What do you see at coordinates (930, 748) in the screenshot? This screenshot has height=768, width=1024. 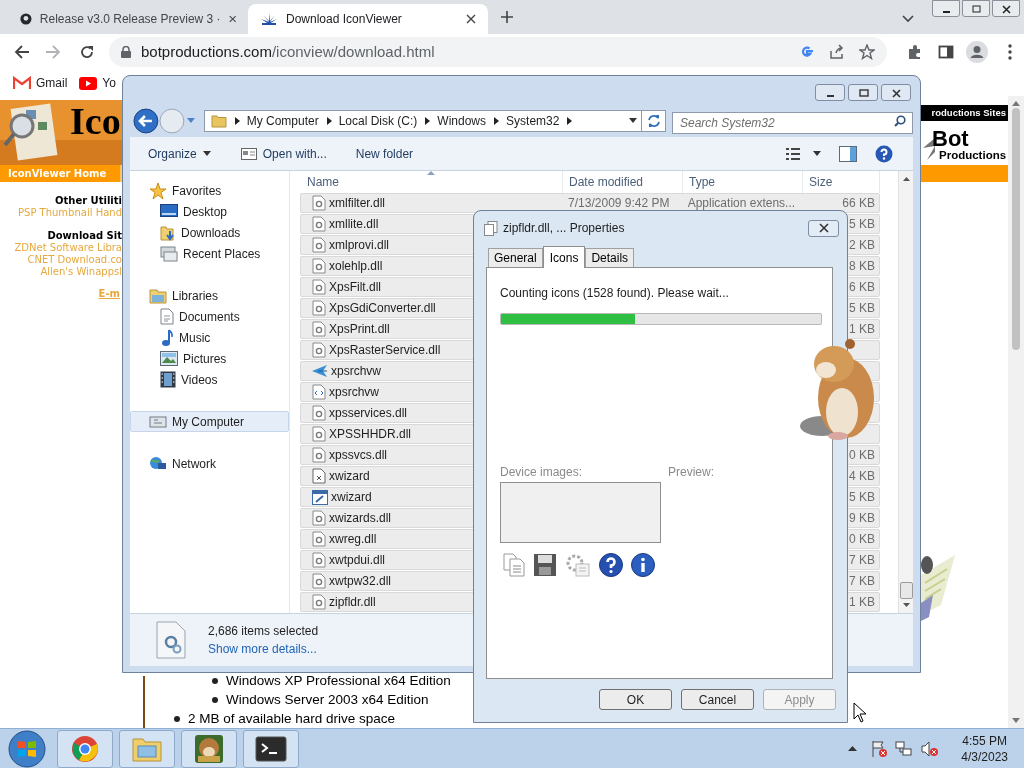 I see `speaker-muted-icon` at bounding box center [930, 748].